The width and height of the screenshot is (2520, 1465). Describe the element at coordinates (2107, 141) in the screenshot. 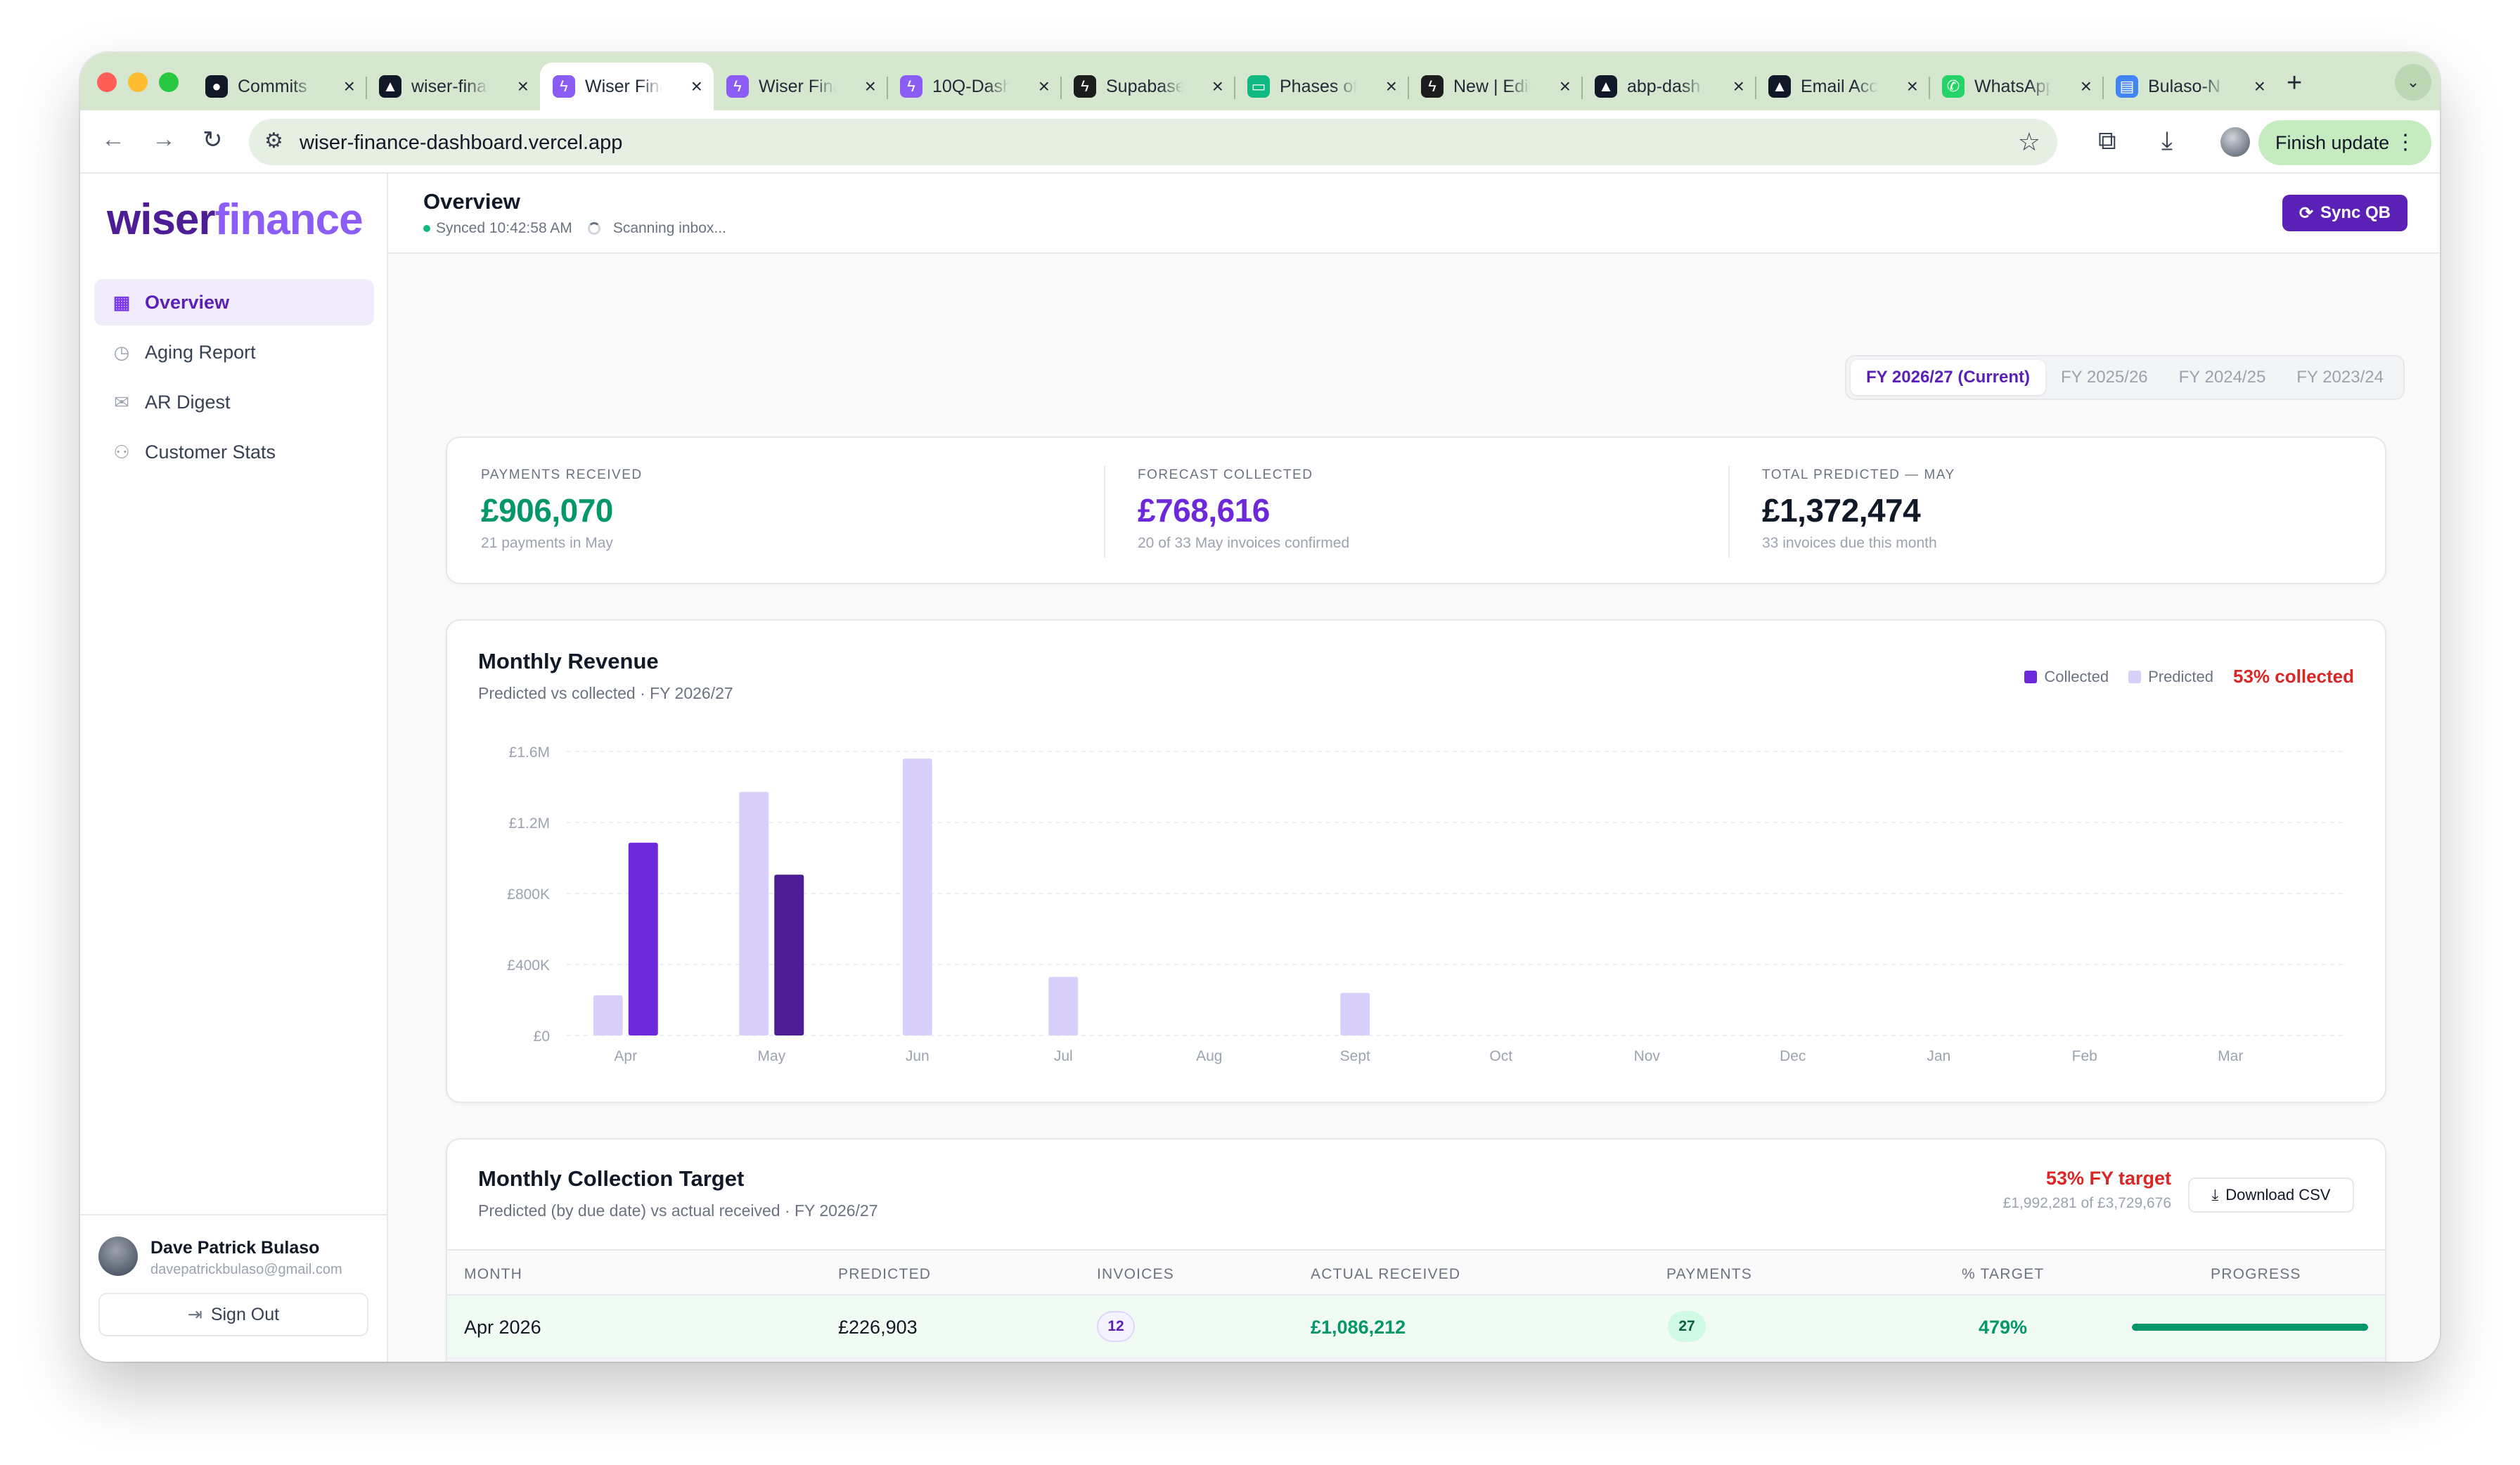

I see `extensions-icon: ⧉` at that location.